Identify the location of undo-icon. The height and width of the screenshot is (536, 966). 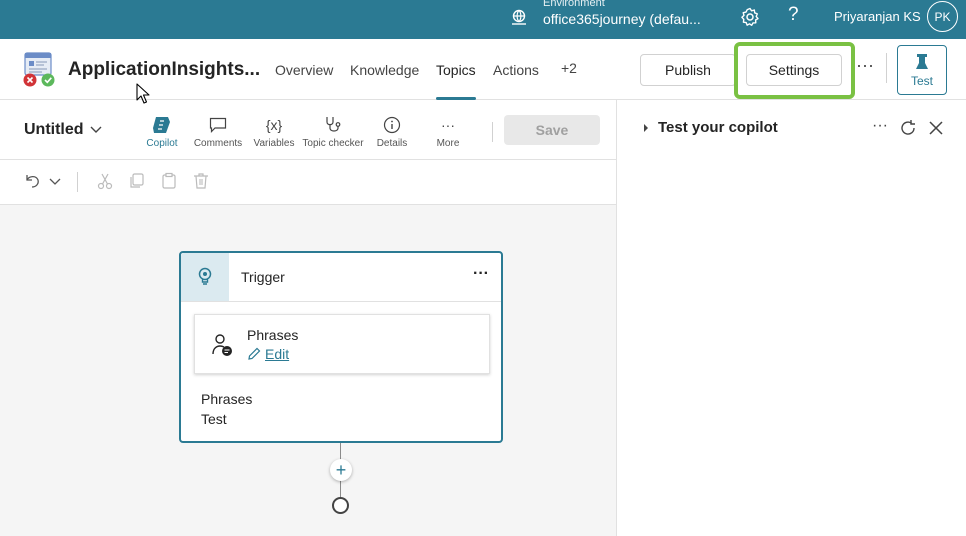
(32, 181).